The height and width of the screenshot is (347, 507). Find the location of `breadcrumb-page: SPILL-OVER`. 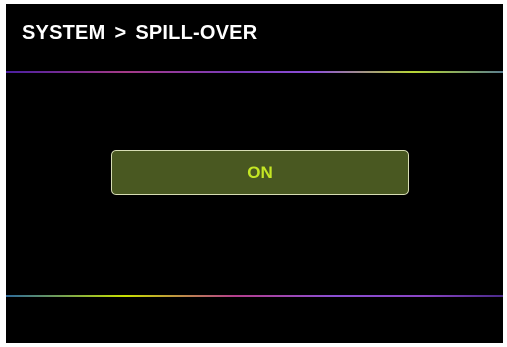

breadcrumb-page: SPILL-OVER is located at coordinates (196, 33).